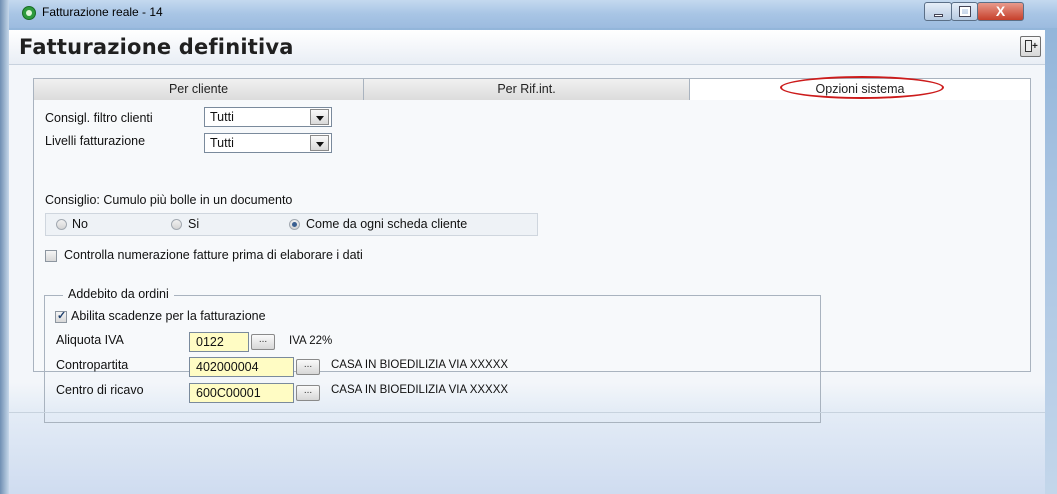 The width and height of the screenshot is (1057, 494). I want to click on close-icon: X, so click(1000, 11).